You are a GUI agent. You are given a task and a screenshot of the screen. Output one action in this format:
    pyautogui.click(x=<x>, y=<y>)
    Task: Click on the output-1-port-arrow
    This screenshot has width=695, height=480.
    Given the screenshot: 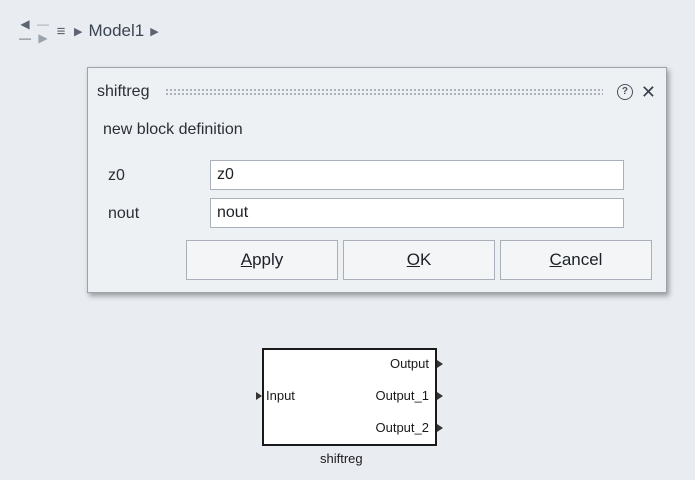 What is the action you would take?
    pyautogui.click(x=440, y=396)
    